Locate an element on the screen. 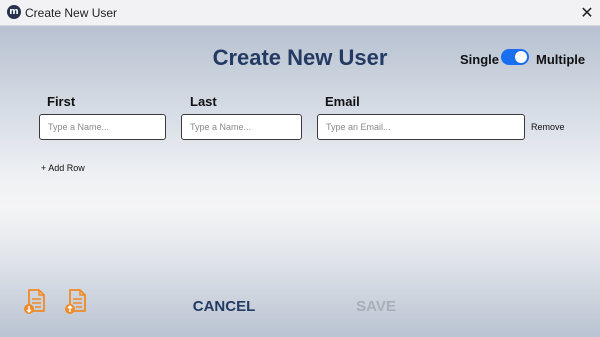 The image size is (600, 337). first-name-input is located at coordinates (102, 127).